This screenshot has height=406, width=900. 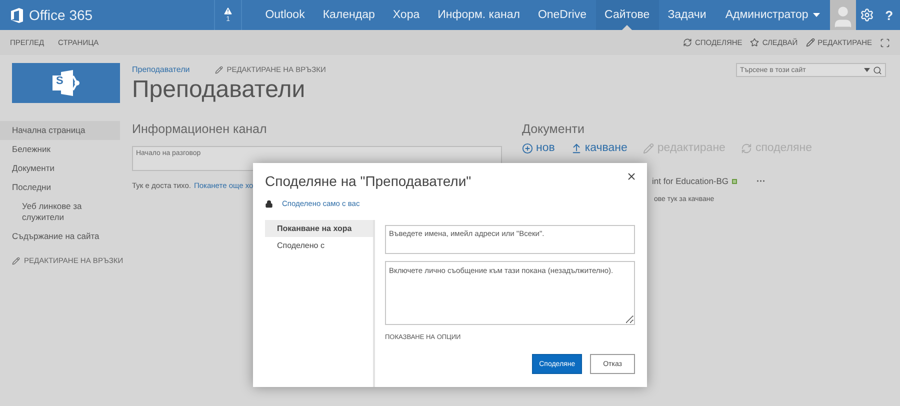 I want to click on focus-icon, so click(x=885, y=43).